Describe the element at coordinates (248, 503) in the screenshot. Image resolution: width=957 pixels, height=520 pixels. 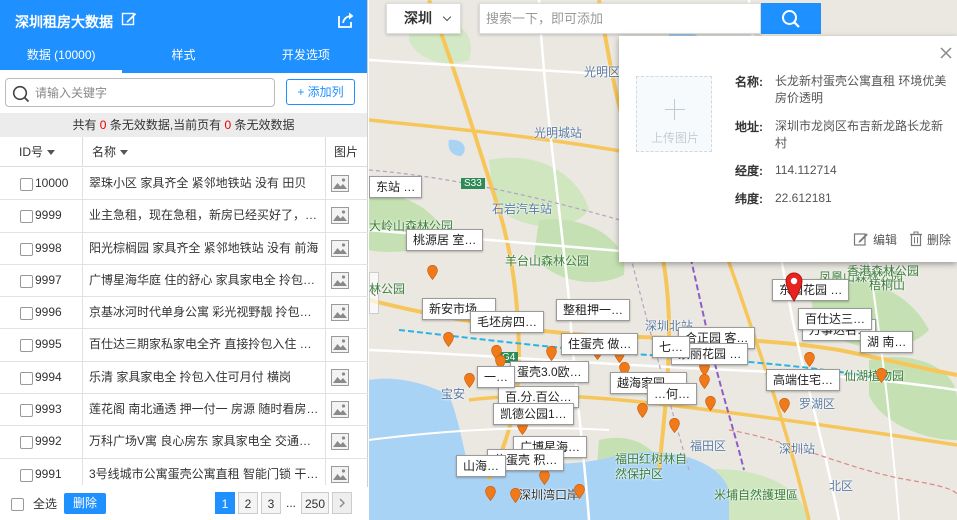
I see `page-button: 2` at that location.